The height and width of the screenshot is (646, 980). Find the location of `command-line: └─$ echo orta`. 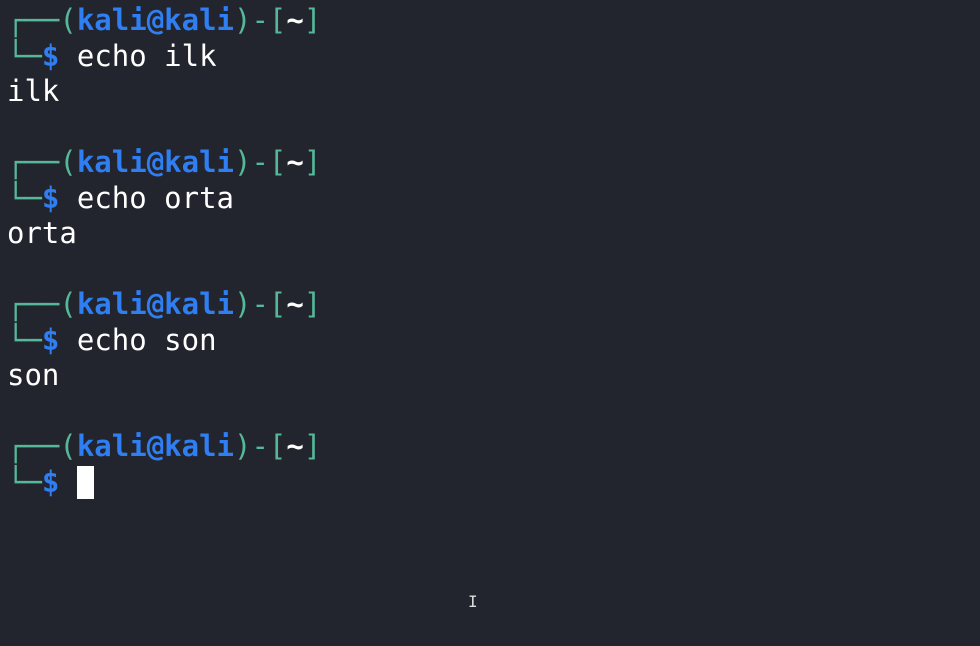

command-line: └─$ echo orta is located at coordinates (120, 197).